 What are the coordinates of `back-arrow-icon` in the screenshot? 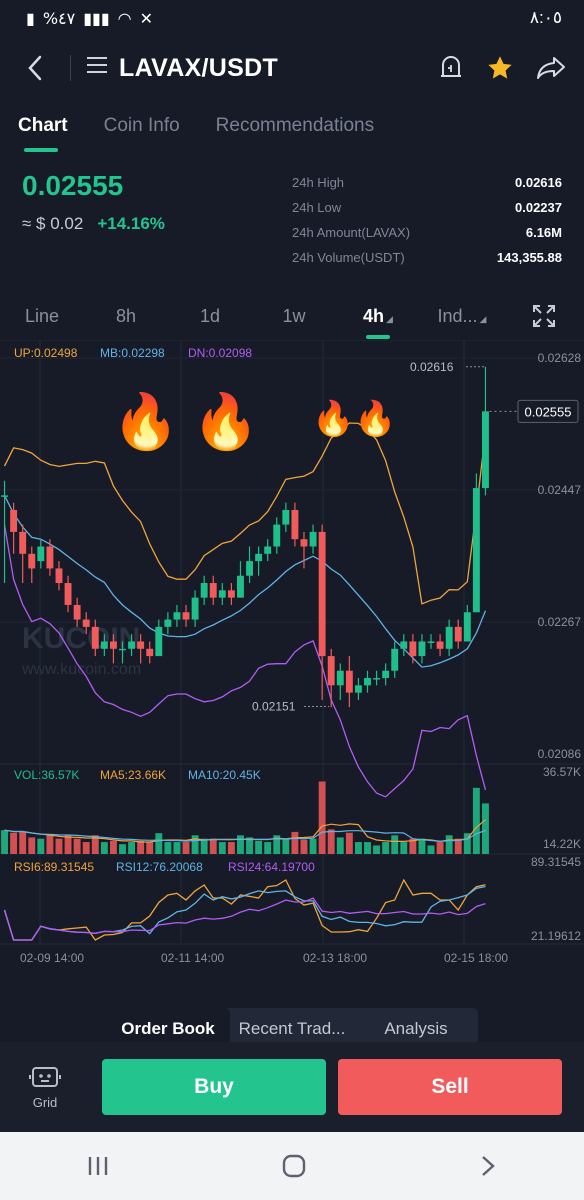 It's located at (35, 68).